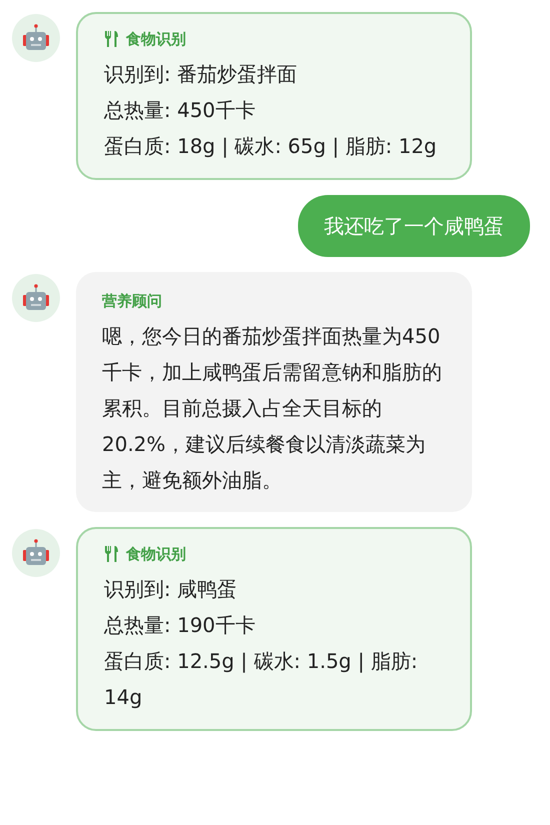 The width and height of the screenshot is (550, 825). What do you see at coordinates (201, 74) in the screenshot?
I see `nutrition-line: 识别到: 番茄炒蛋拌面` at bounding box center [201, 74].